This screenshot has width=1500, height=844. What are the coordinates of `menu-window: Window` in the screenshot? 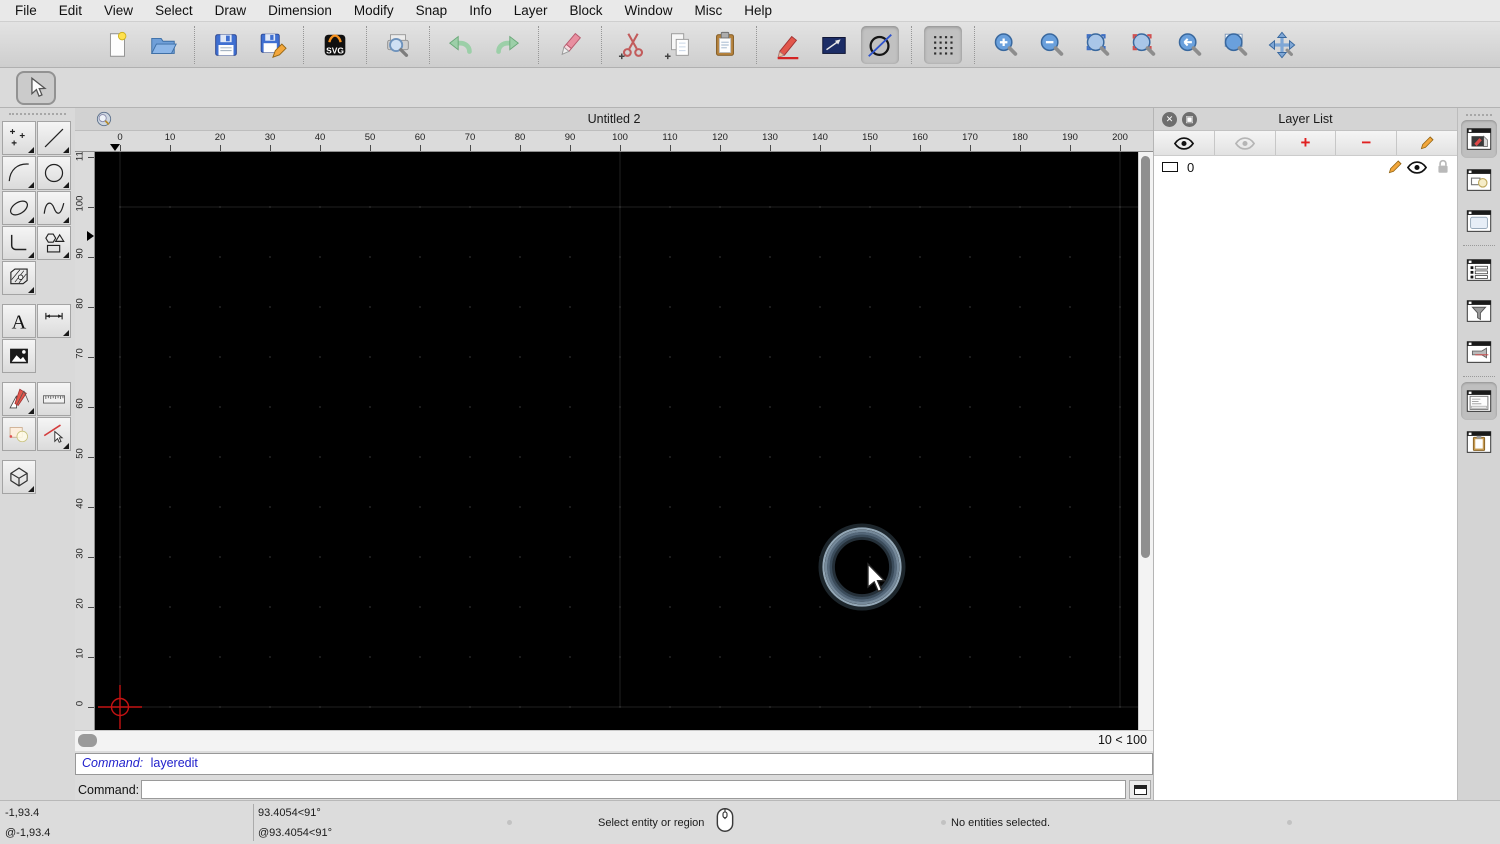 It's located at (649, 10).